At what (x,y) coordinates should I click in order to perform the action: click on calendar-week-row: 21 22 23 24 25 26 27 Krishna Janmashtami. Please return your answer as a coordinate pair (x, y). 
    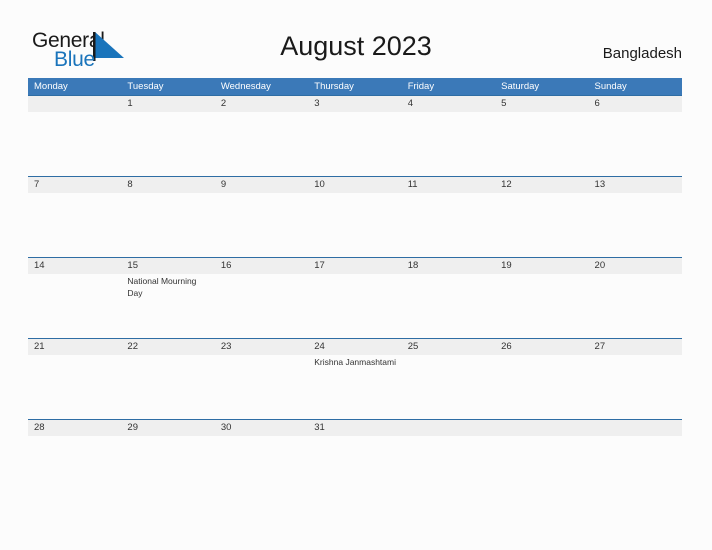
    Looking at the image, I should click on (355, 378).